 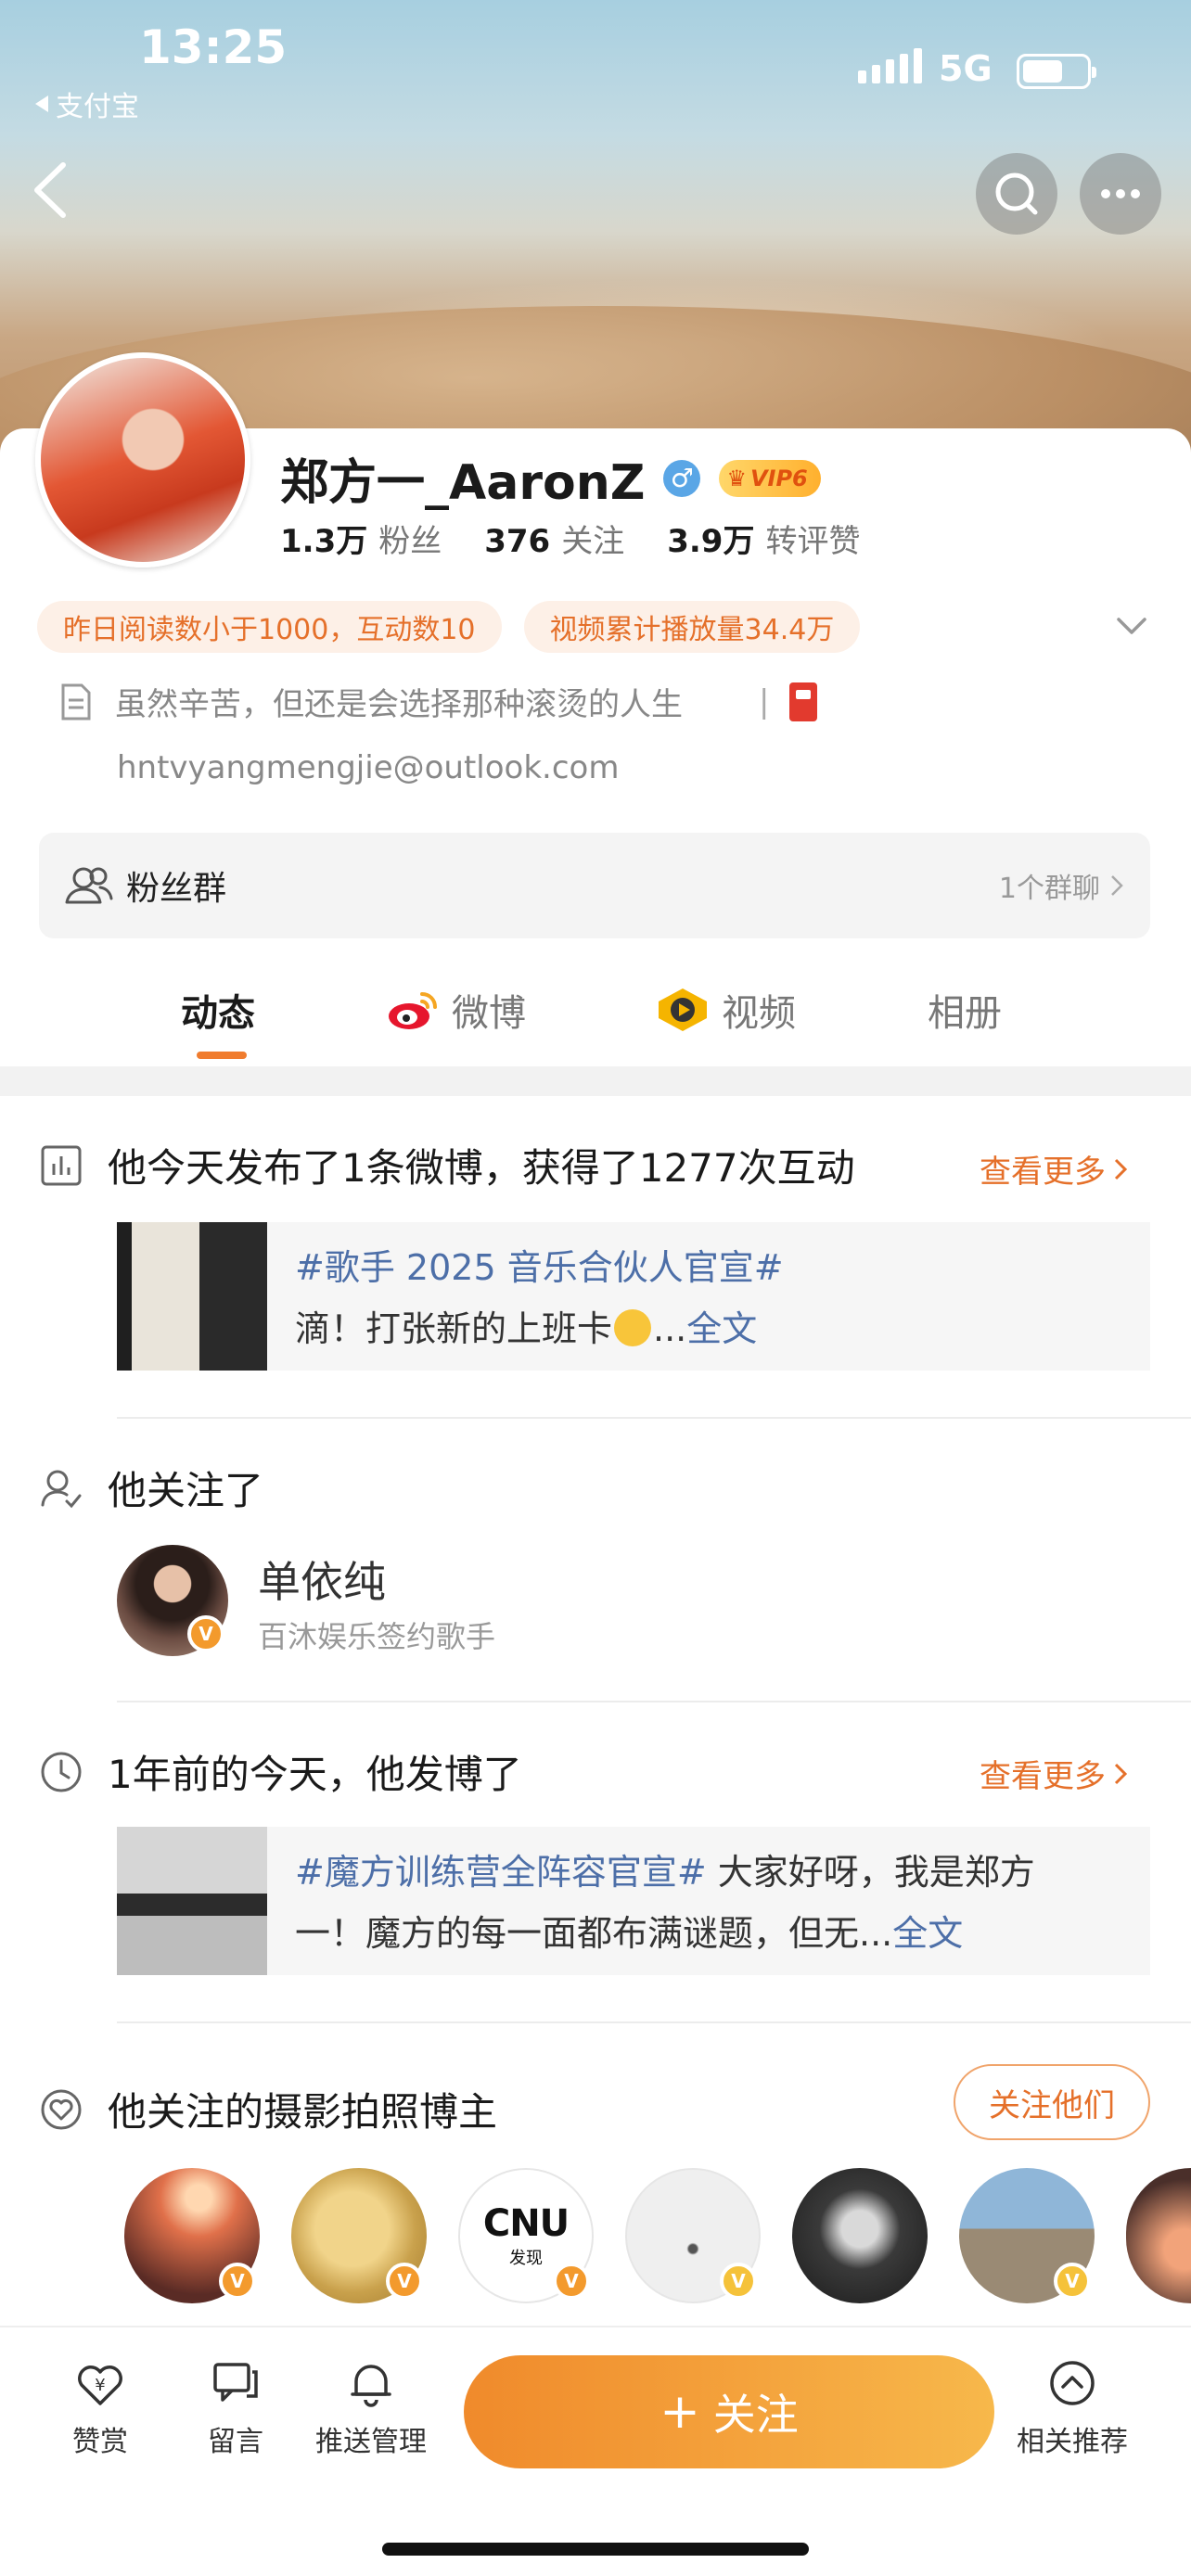 I want to click on network-type: 5G, so click(x=966, y=68).